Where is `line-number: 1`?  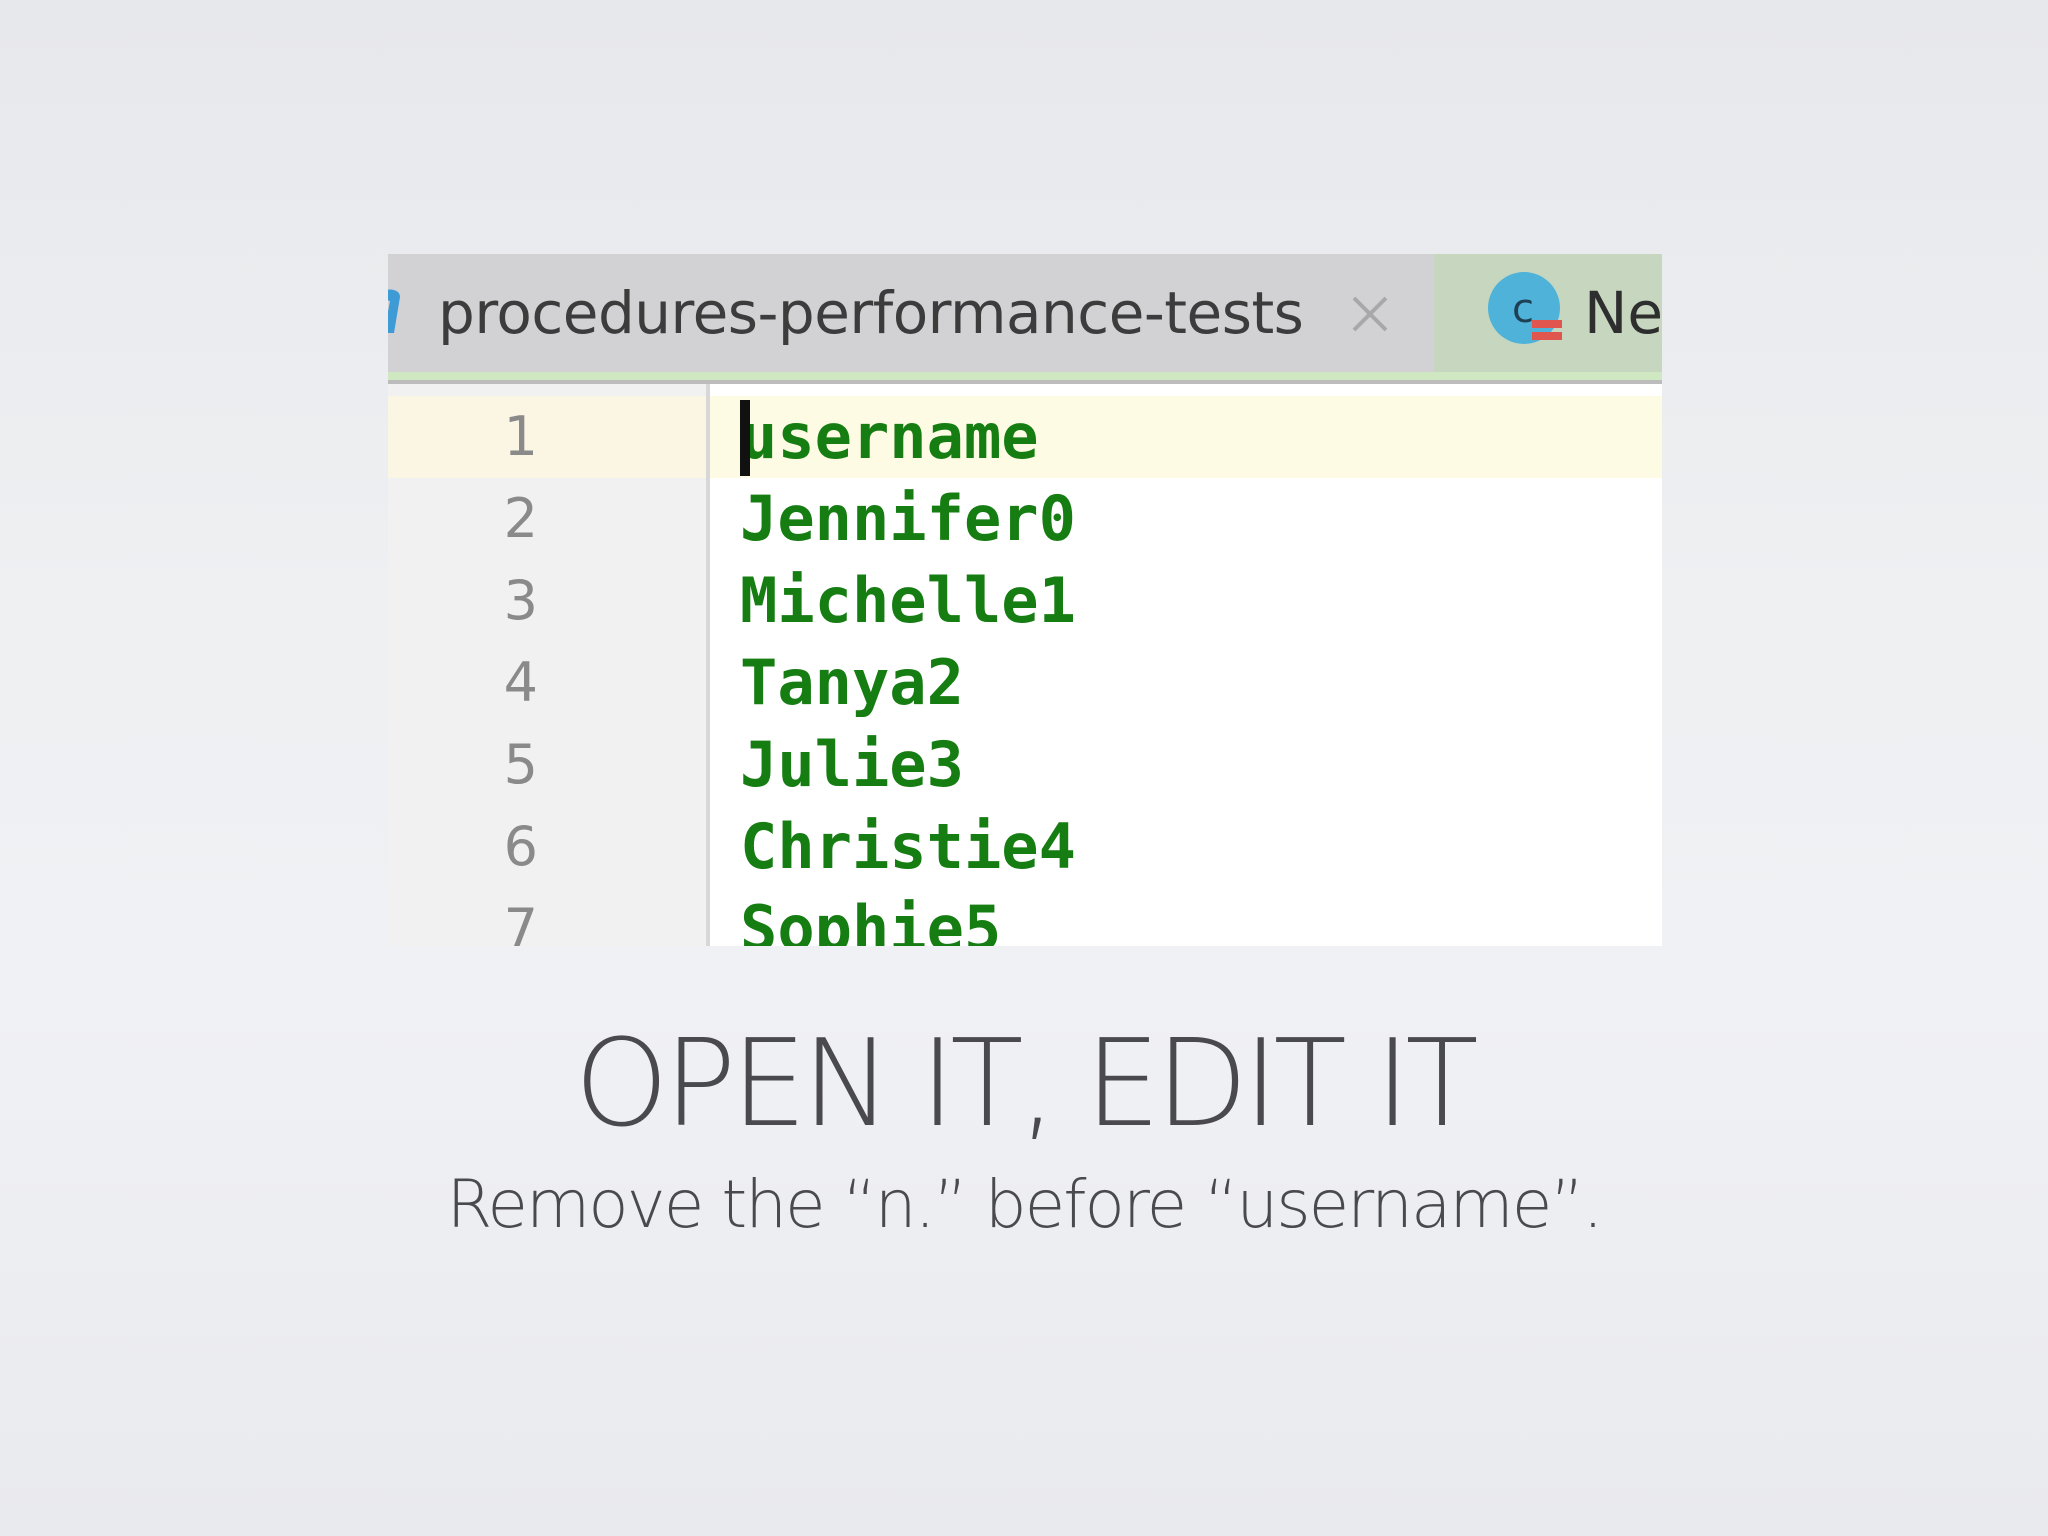
line-number: 1 is located at coordinates (520, 436).